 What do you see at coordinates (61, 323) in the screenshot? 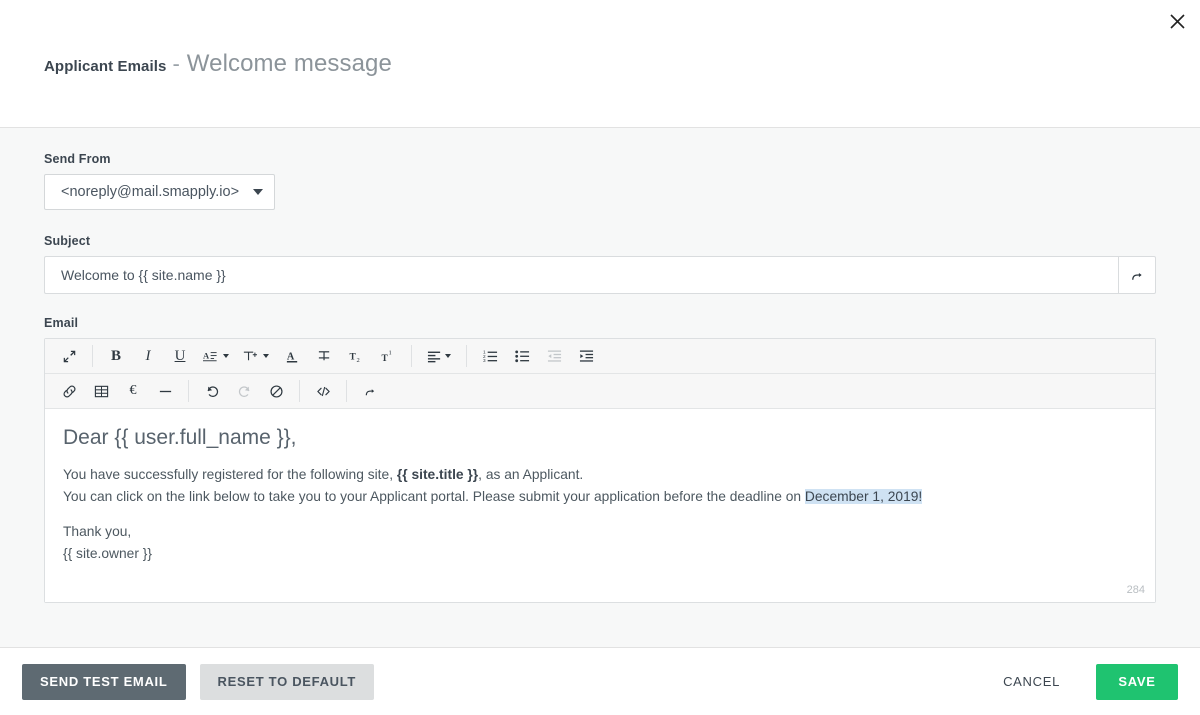
I see `email-label: Email` at bounding box center [61, 323].